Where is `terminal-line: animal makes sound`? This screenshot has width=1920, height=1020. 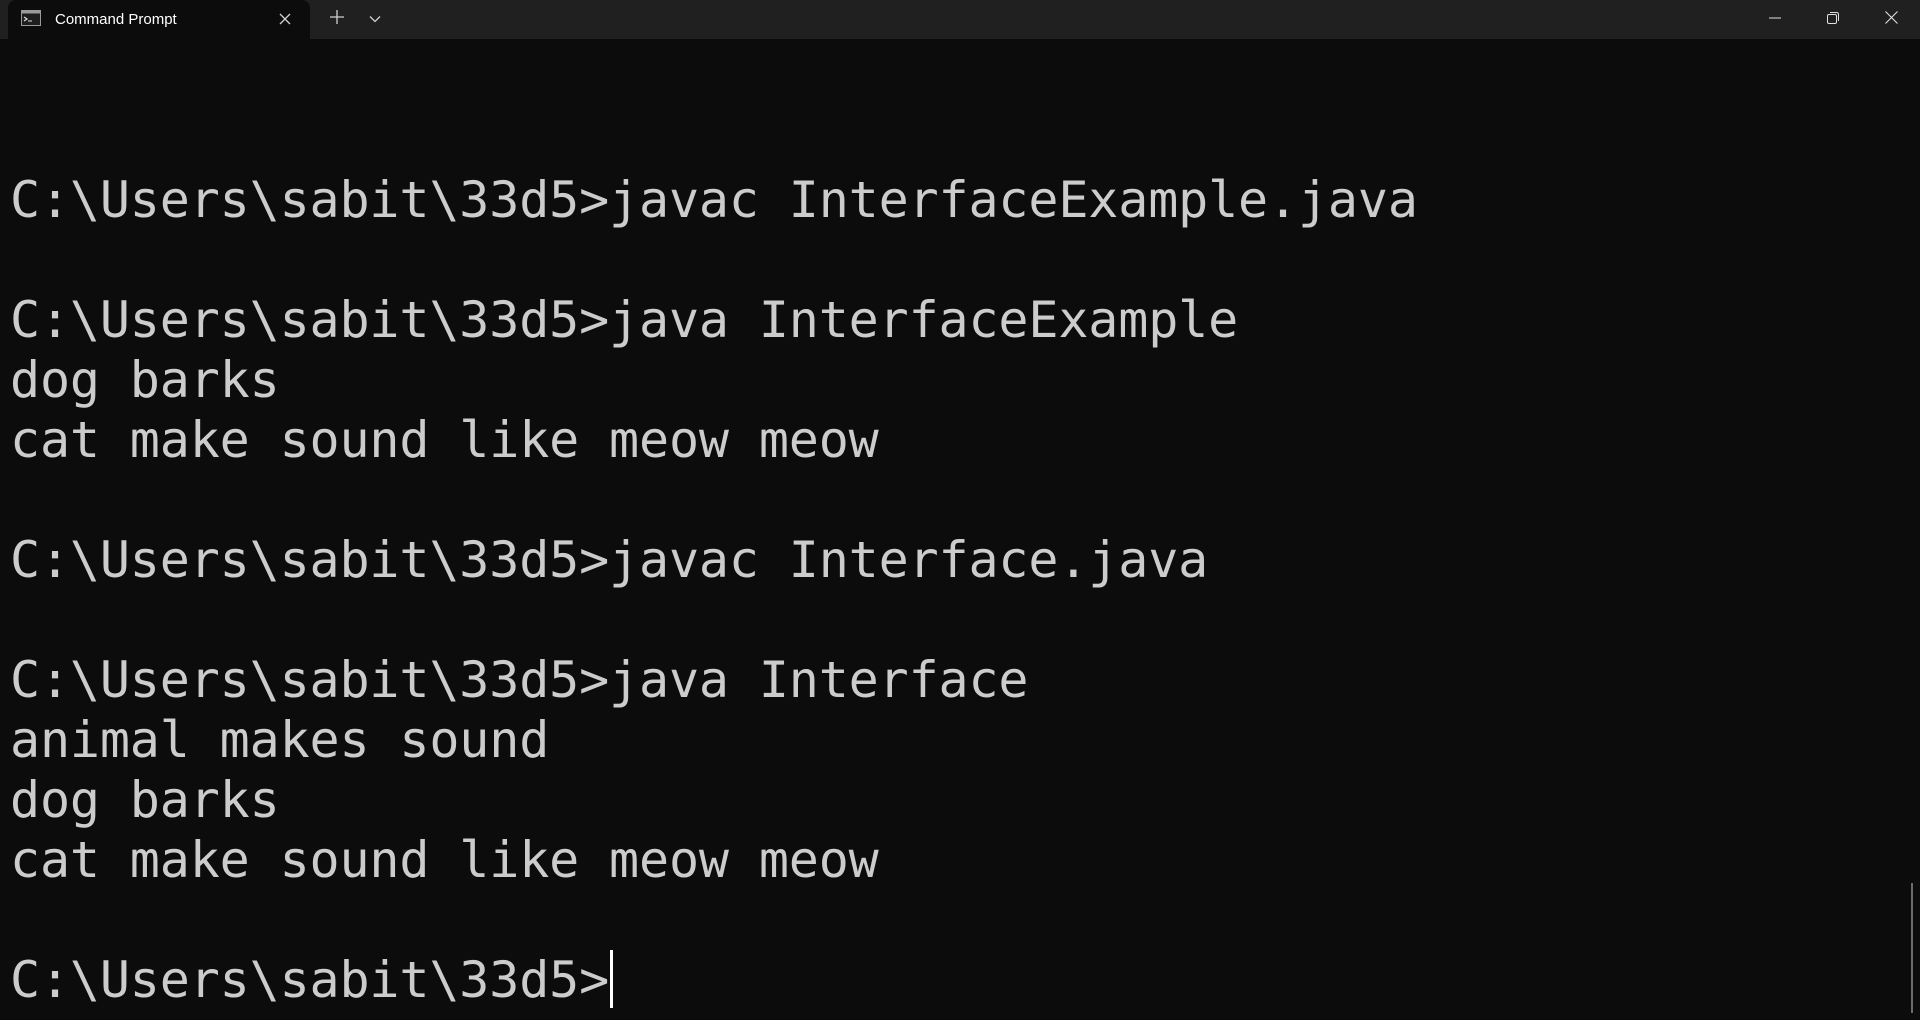
terminal-line: animal makes sound is located at coordinates (280, 740).